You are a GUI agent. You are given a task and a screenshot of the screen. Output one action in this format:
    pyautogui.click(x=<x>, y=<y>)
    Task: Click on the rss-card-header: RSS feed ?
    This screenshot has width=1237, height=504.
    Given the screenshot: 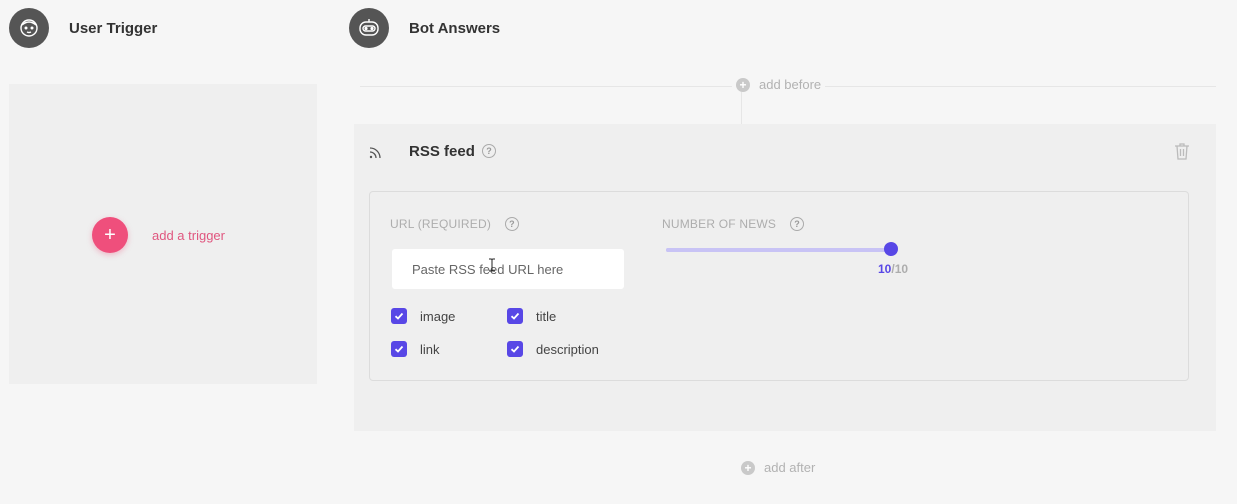 What is the action you would take?
    pyautogui.click(x=785, y=151)
    